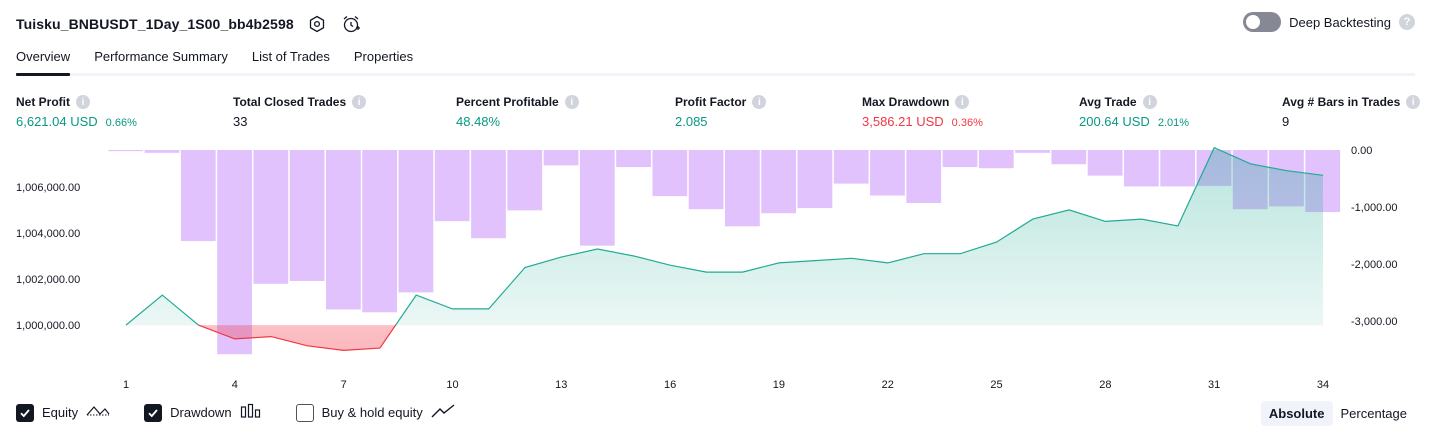 Image resolution: width=1431 pixels, height=438 pixels. What do you see at coordinates (888, 385) in the screenshot?
I see `x-tick-label: 22` at bounding box center [888, 385].